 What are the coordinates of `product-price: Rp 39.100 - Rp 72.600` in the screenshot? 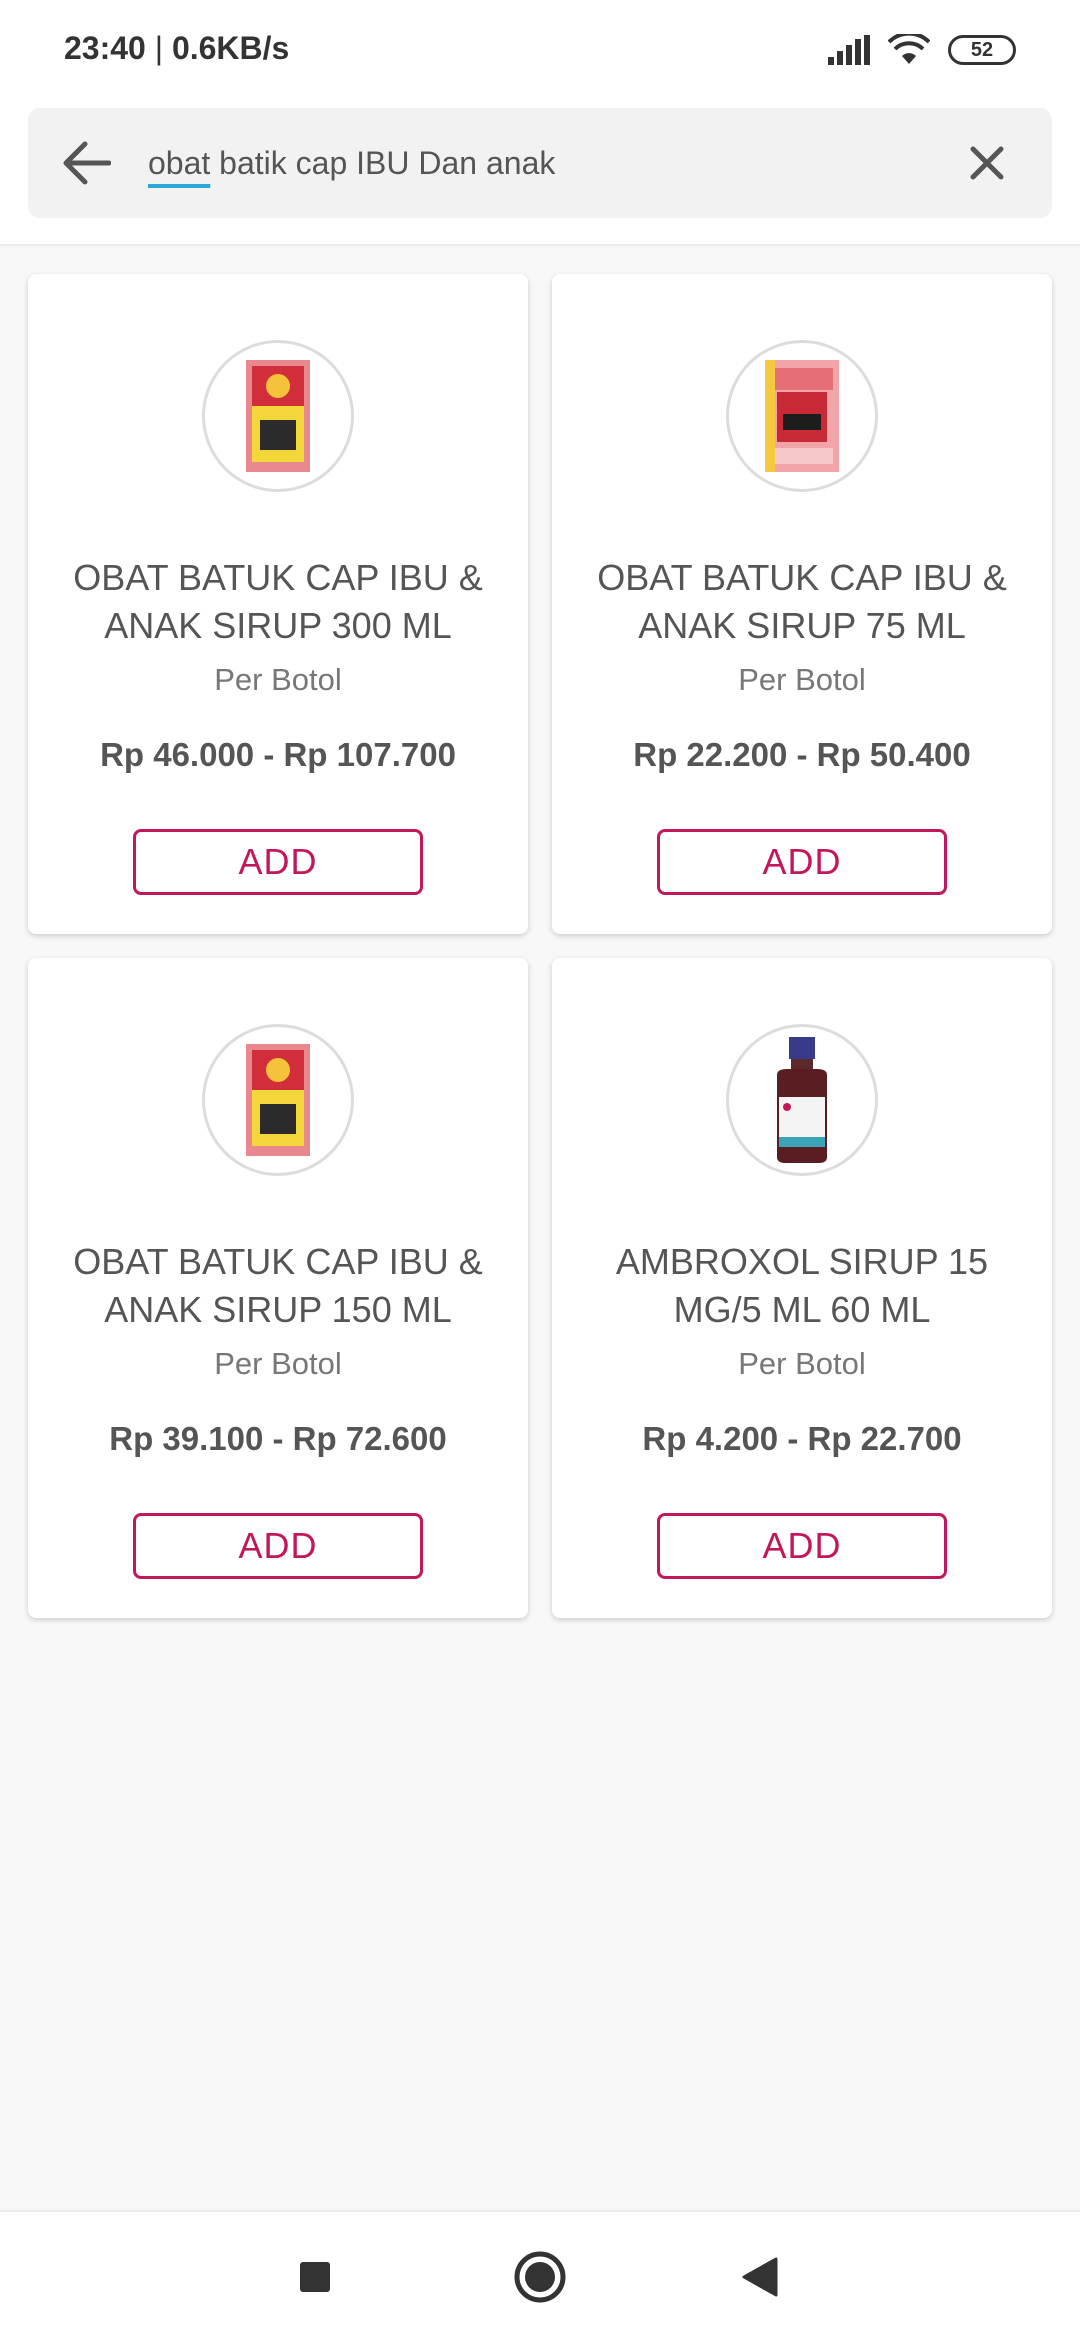 It's located at (278, 1438).